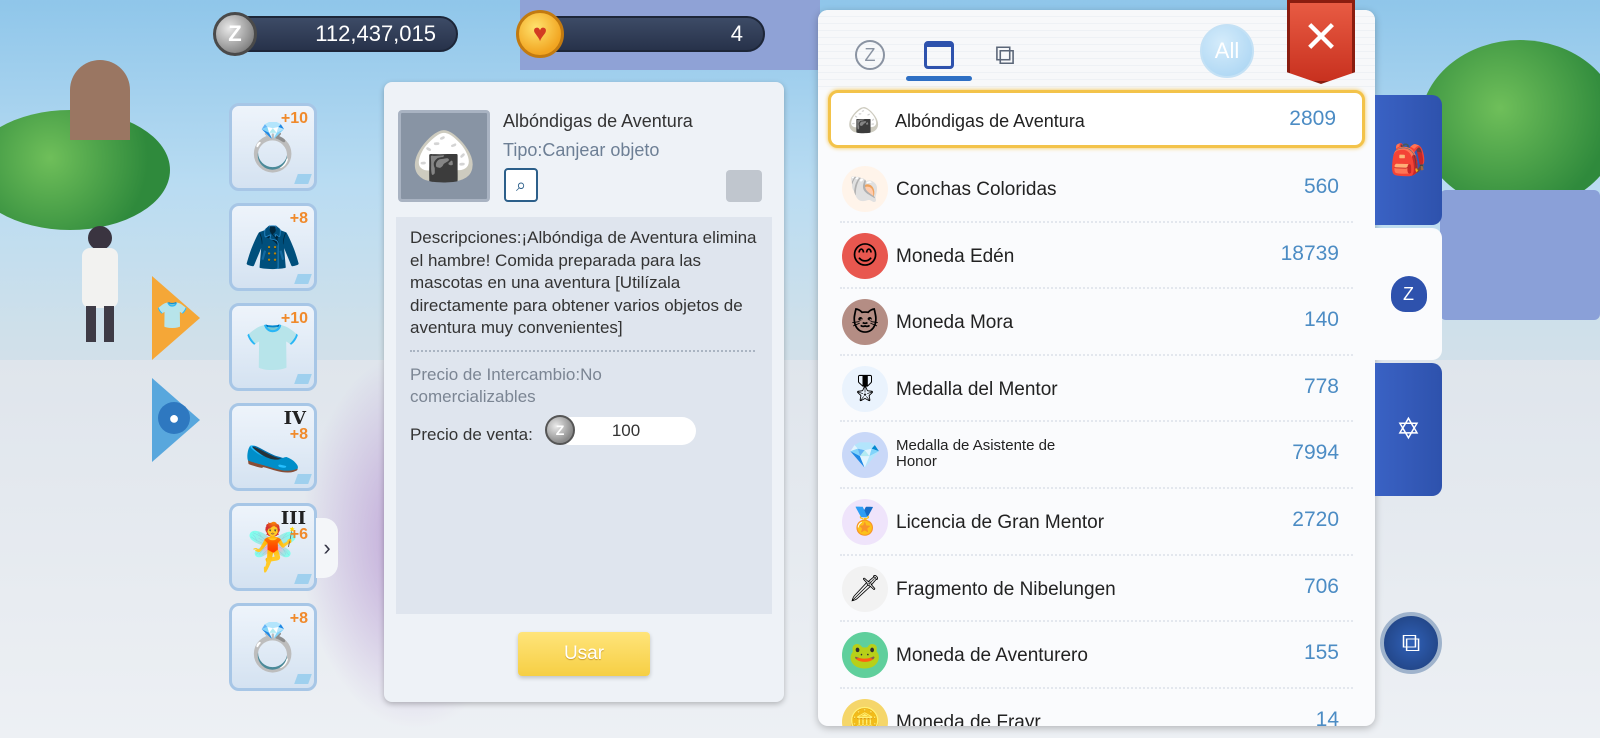 Image resolution: width=1600 pixels, height=738 pixels. I want to click on tab-puzzle: ⧉, so click(1005, 55).